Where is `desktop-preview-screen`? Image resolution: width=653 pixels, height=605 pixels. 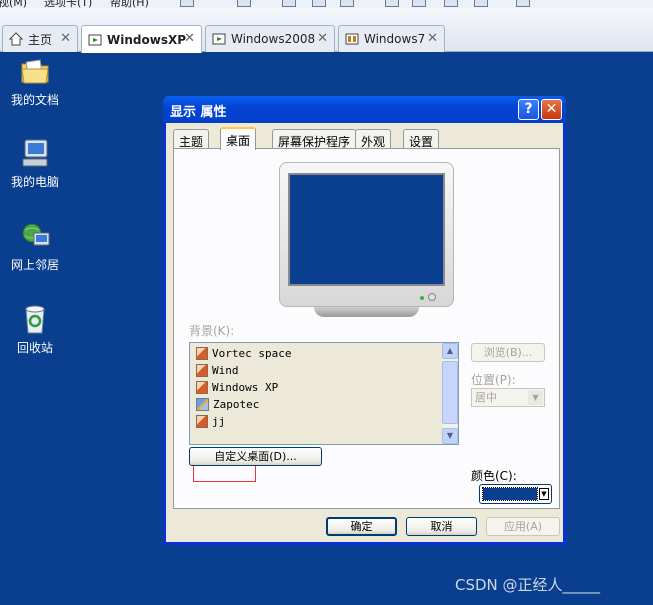
desktop-preview-screen is located at coordinates (366, 229).